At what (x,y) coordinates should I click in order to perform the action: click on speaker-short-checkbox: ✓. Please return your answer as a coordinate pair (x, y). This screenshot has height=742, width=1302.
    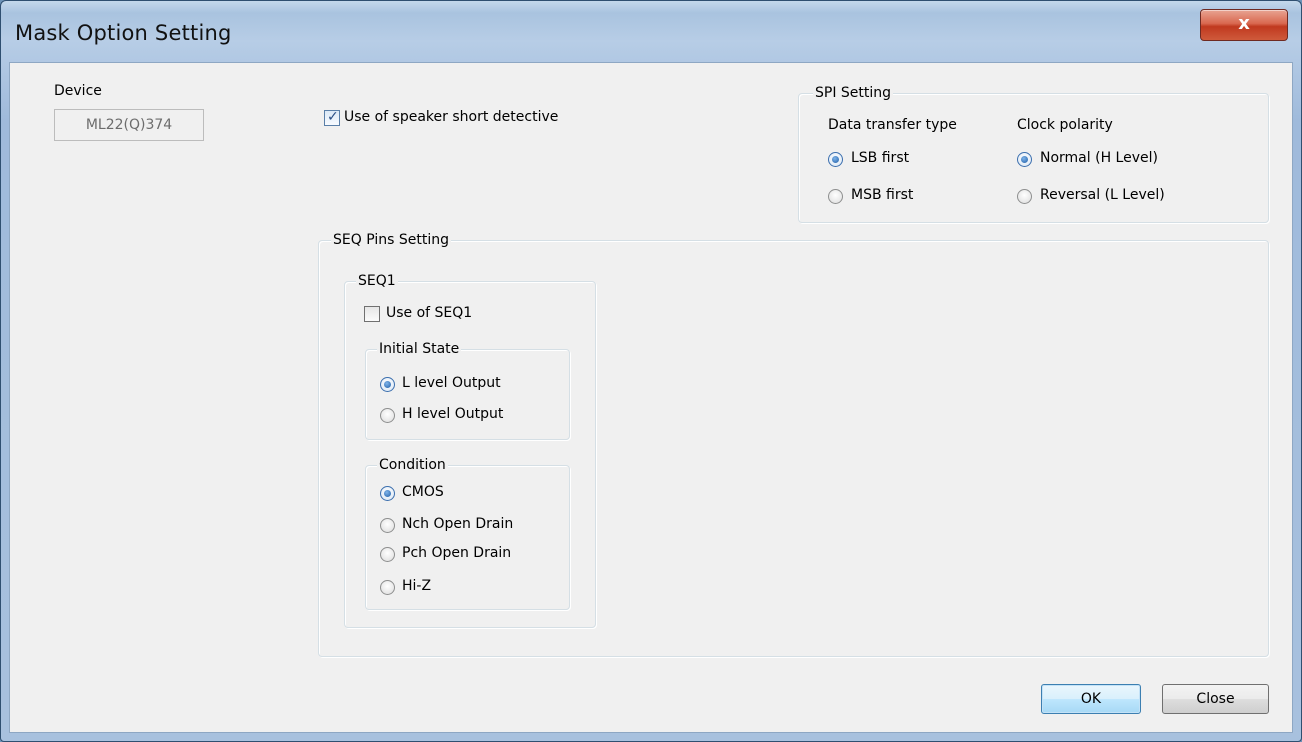
    Looking at the image, I should click on (332, 117).